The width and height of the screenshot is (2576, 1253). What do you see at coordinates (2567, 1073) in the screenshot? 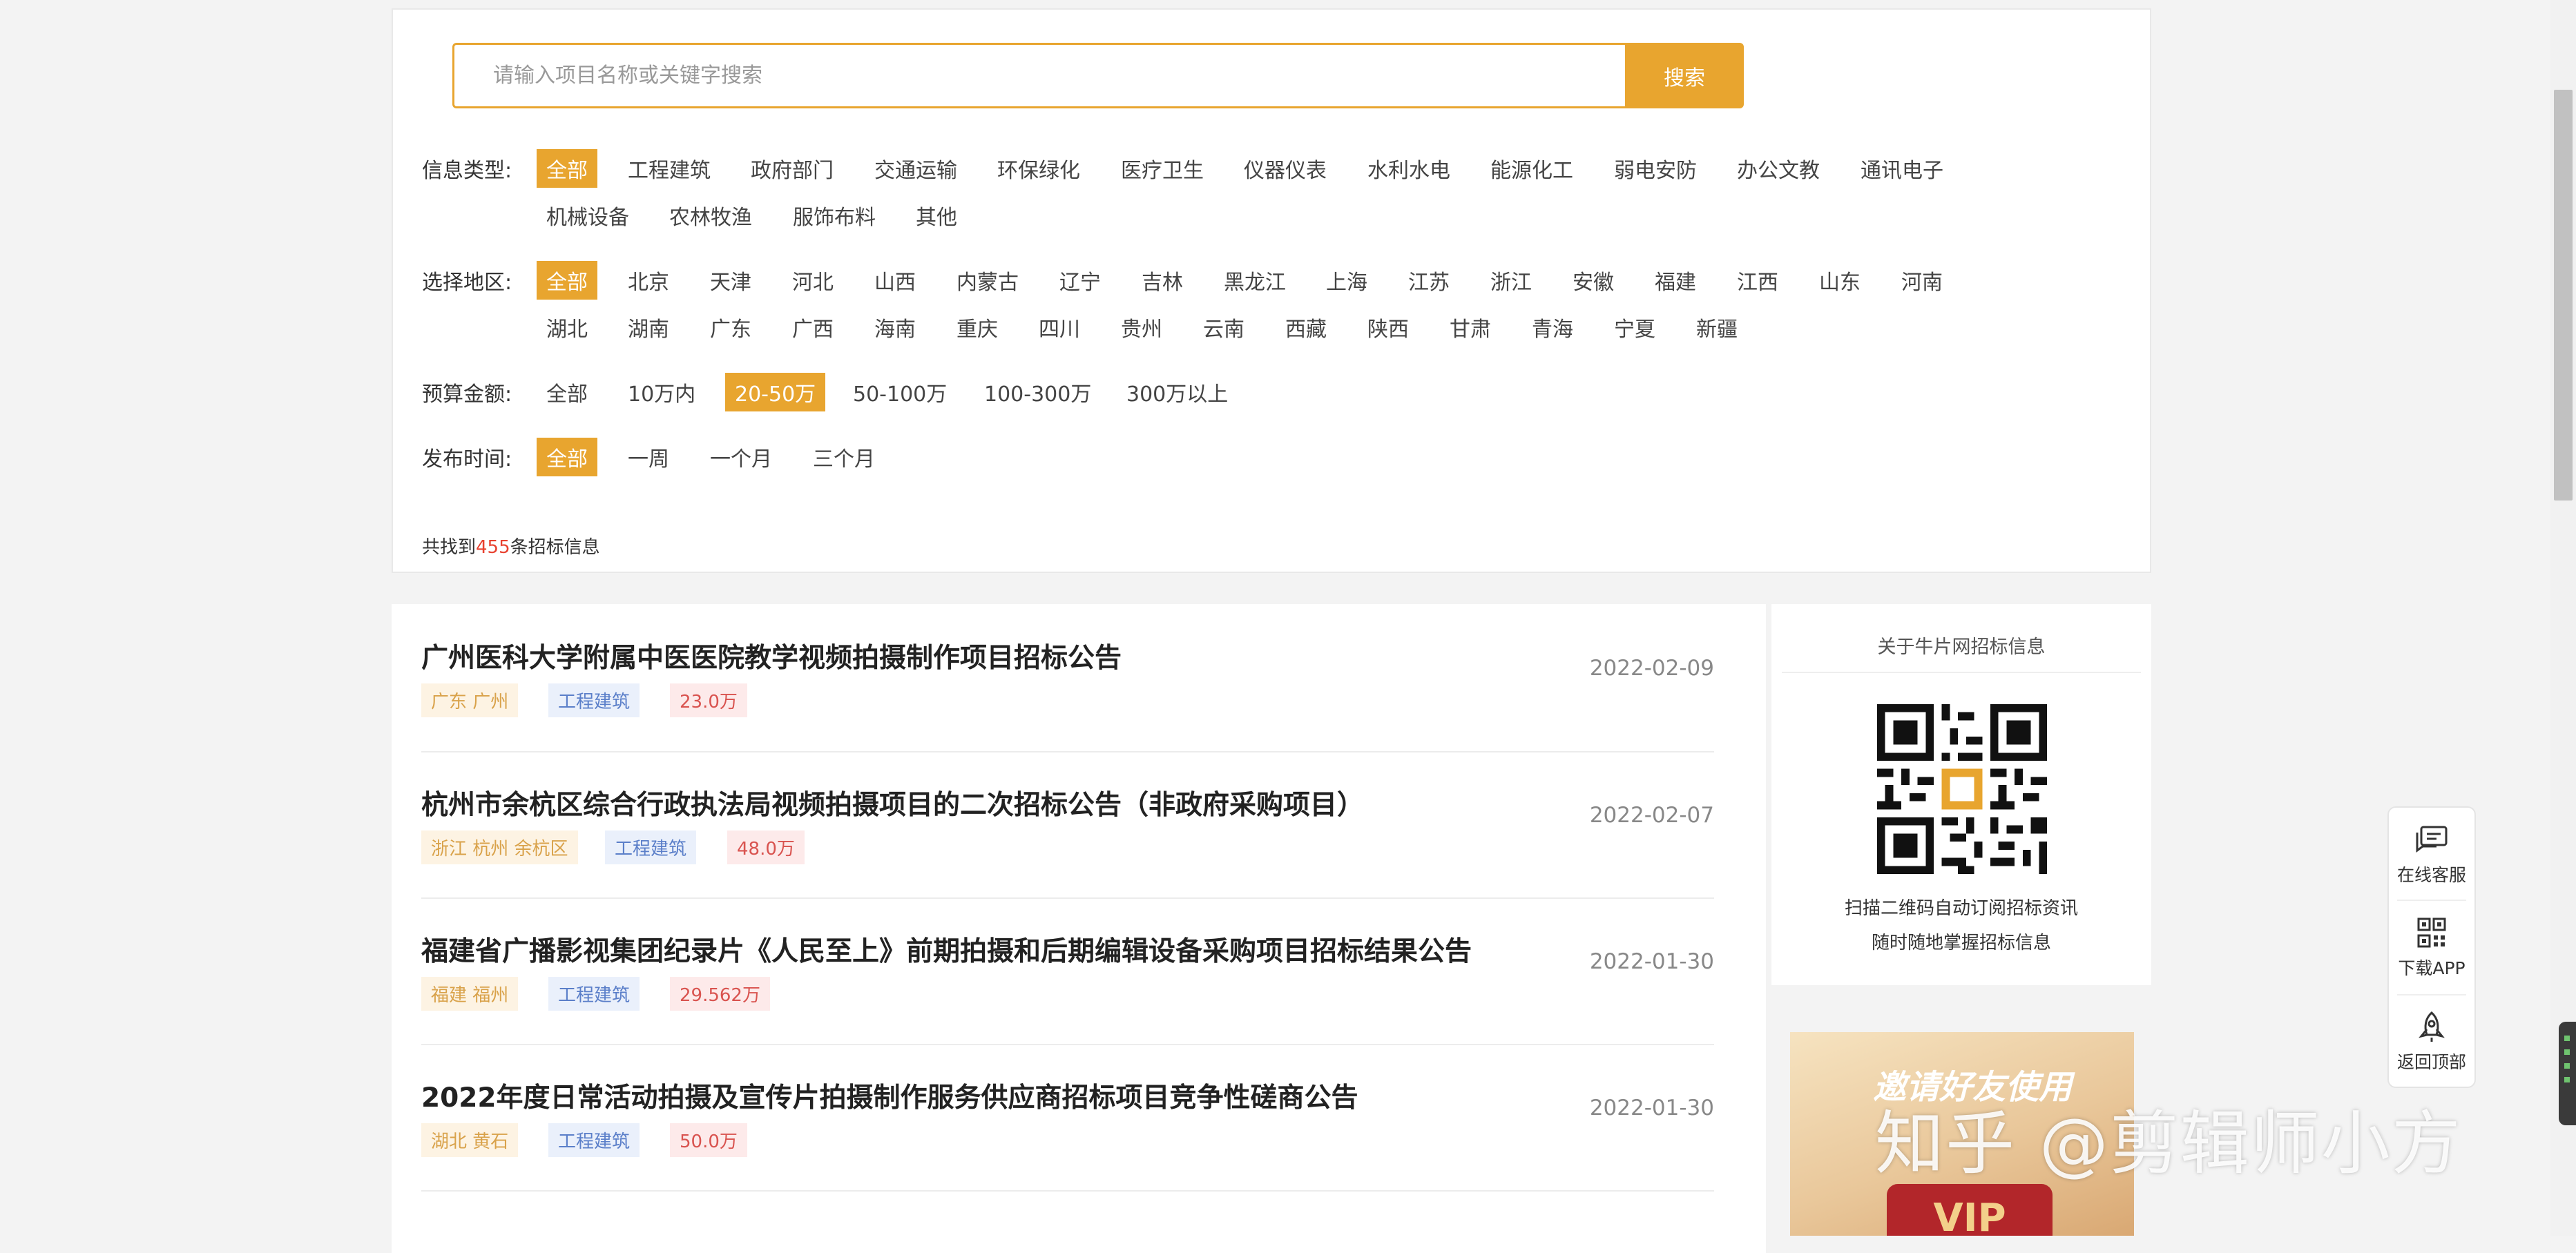
I see `edge-widget` at bounding box center [2567, 1073].